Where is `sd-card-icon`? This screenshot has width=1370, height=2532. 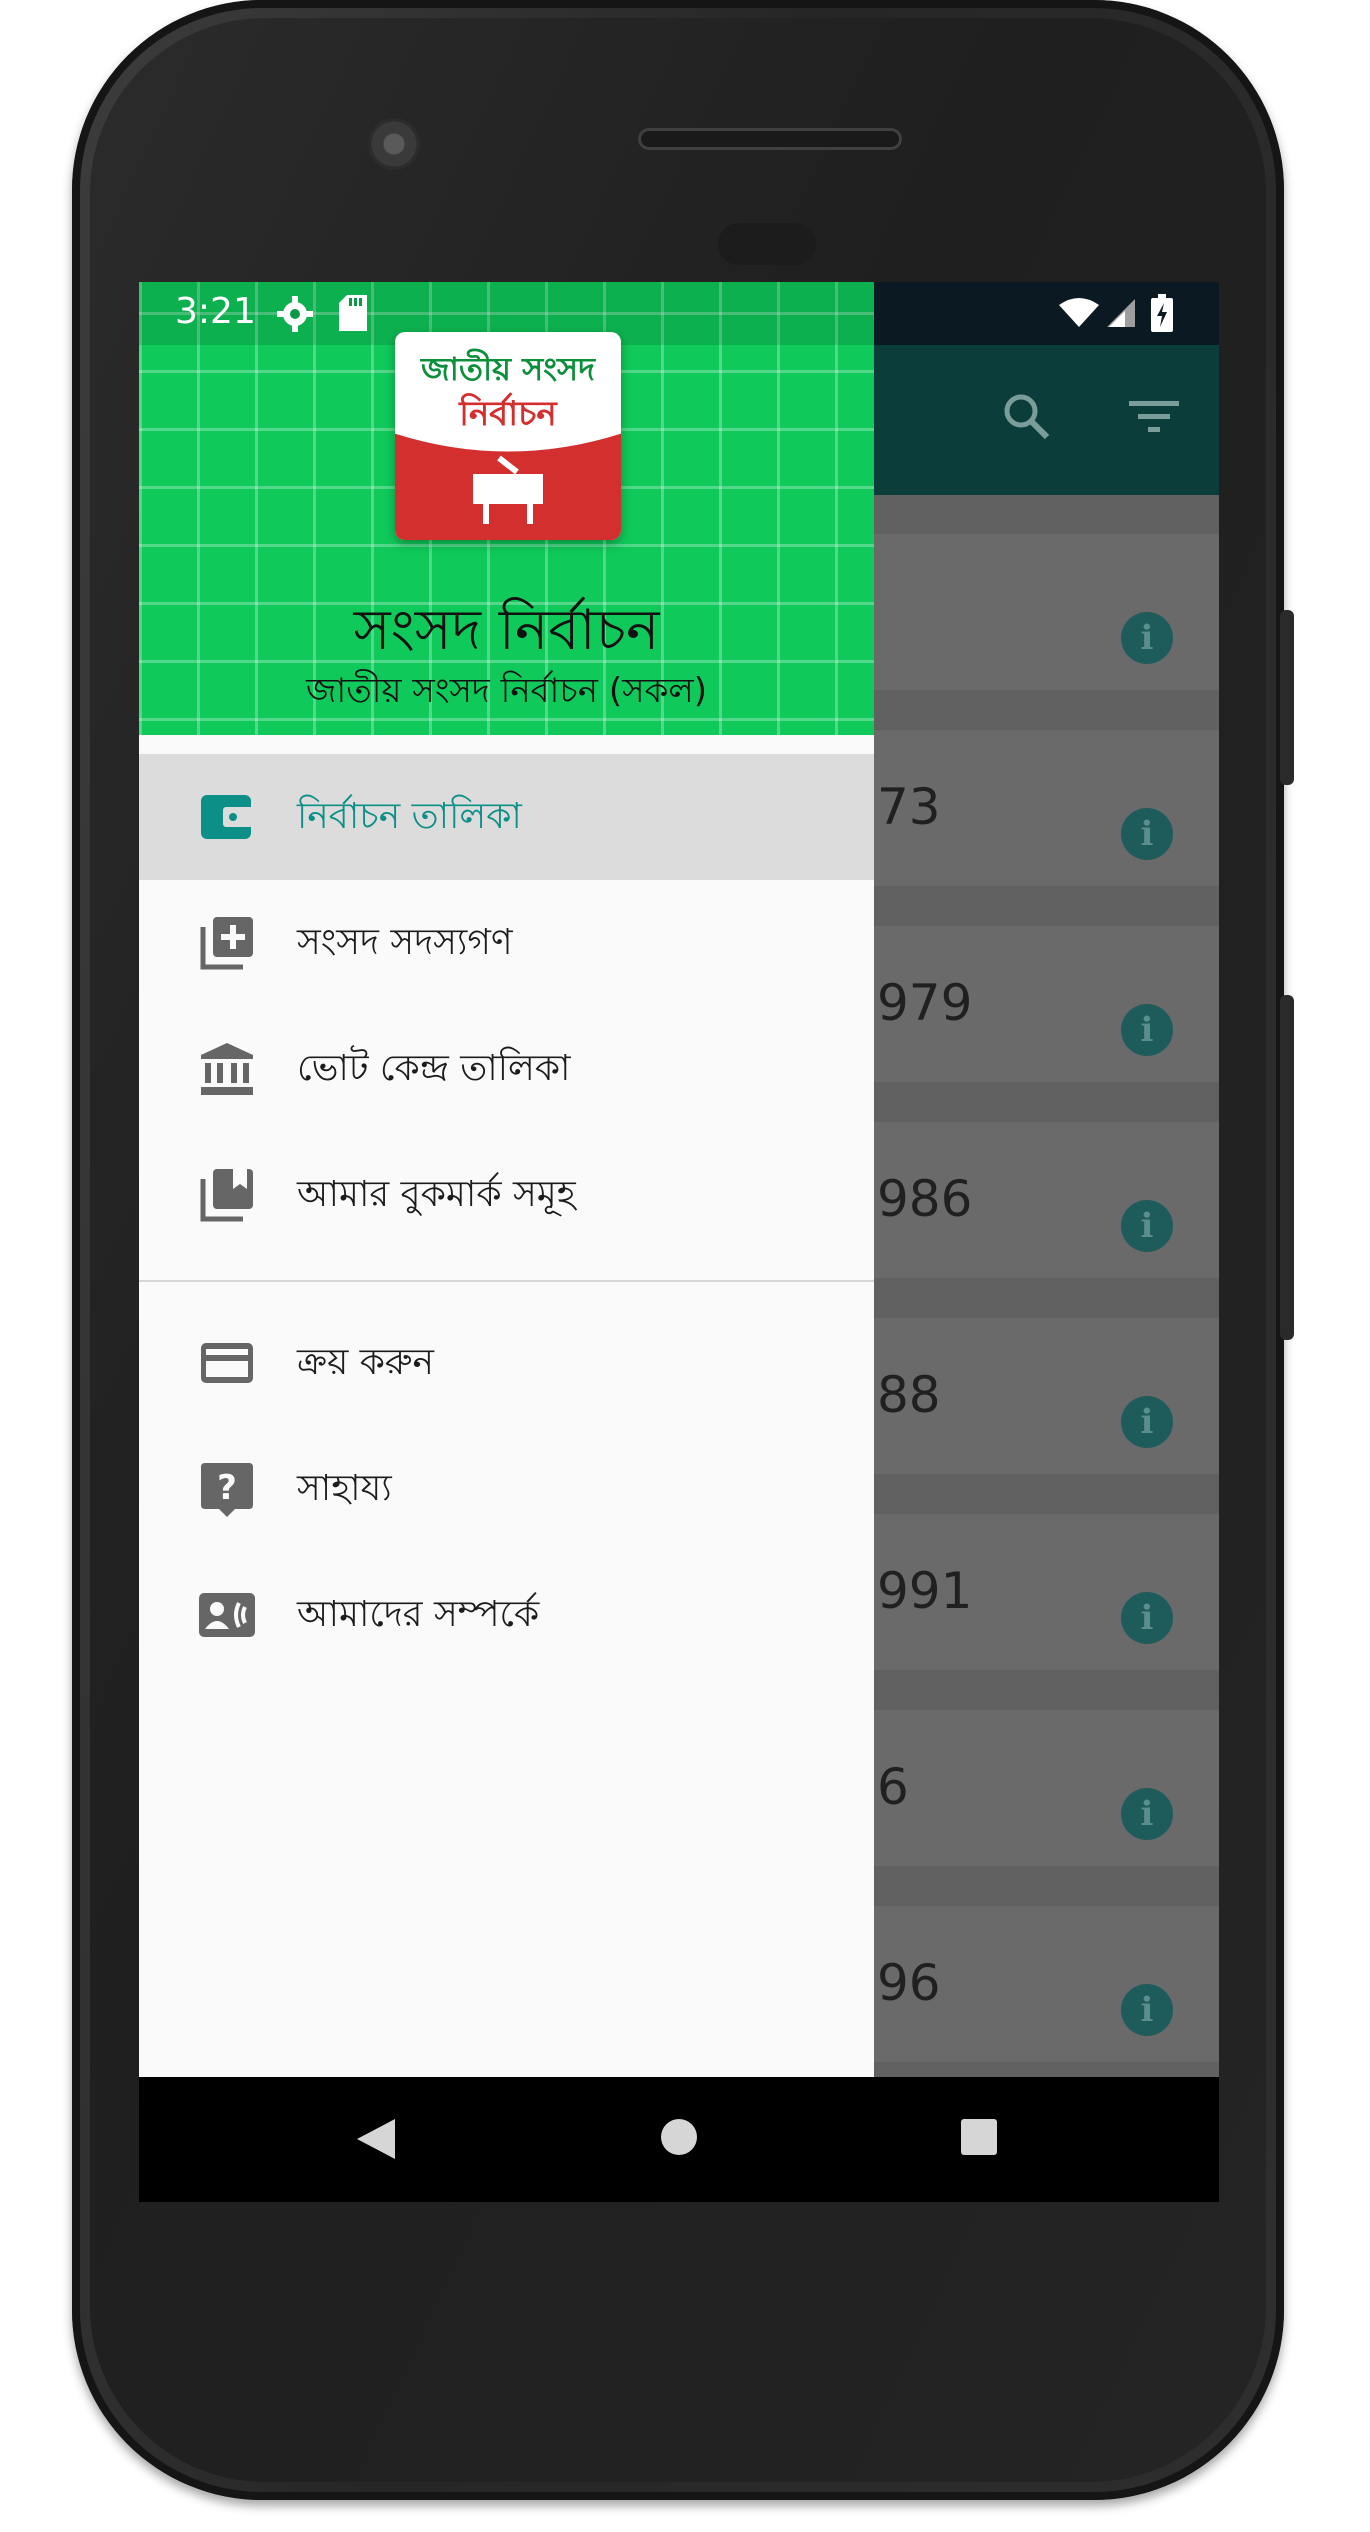 sd-card-icon is located at coordinates (353, 313).